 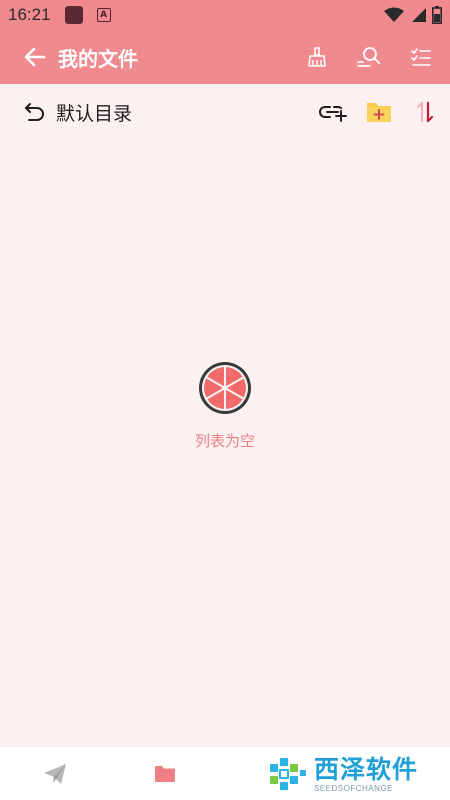 What do you see at coordinates (94, 113) in the screenshot?
I see `current-directory-label: 默认目录` at bounding box center [94, 113].